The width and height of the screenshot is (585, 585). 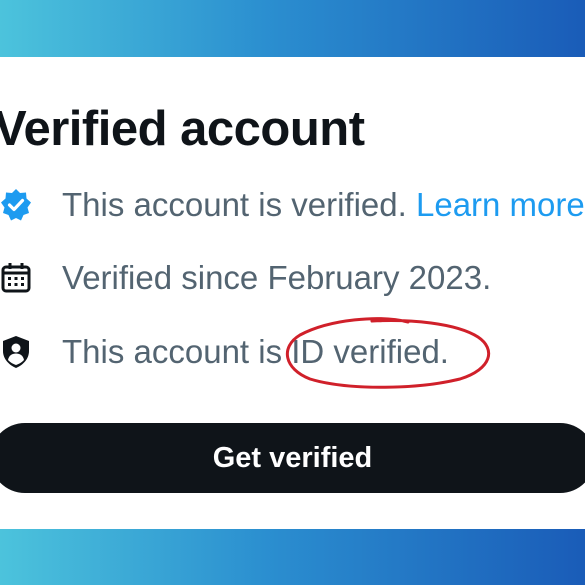 What do you see at coordinates (16, 205) in the screenshot?
I see `verified-badge-icon` at bounding box center [16, 205].